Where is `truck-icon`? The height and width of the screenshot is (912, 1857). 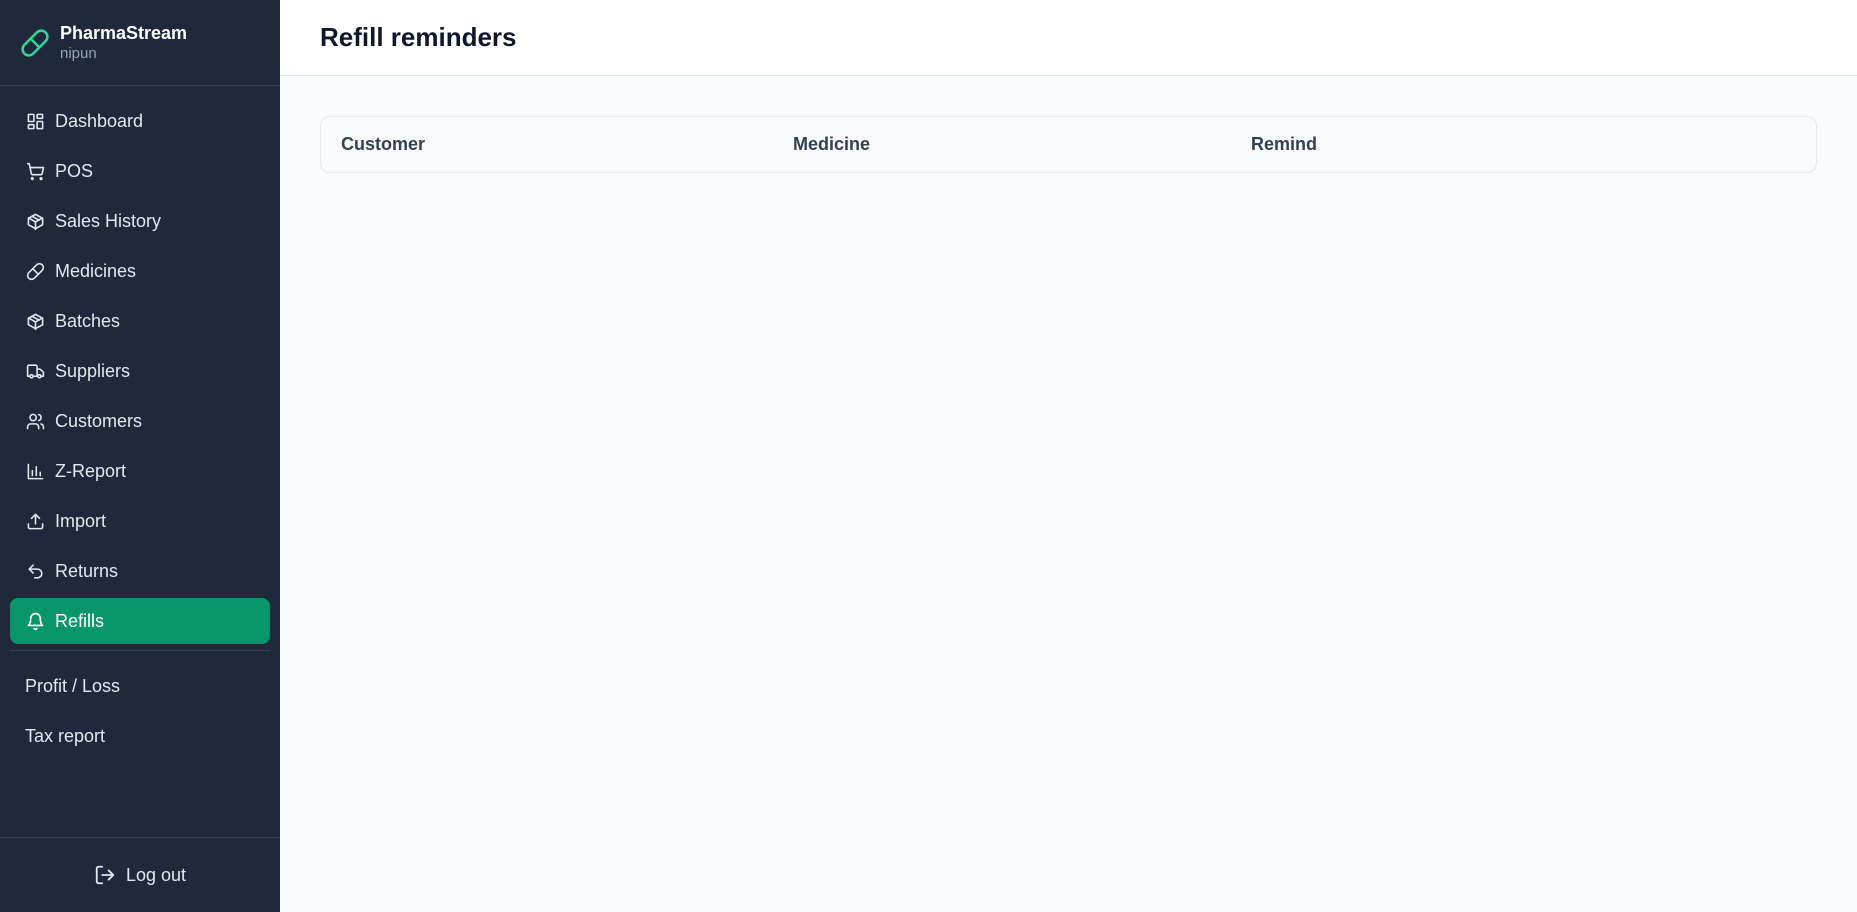
truck-icon is located at coordinates (35, 371).